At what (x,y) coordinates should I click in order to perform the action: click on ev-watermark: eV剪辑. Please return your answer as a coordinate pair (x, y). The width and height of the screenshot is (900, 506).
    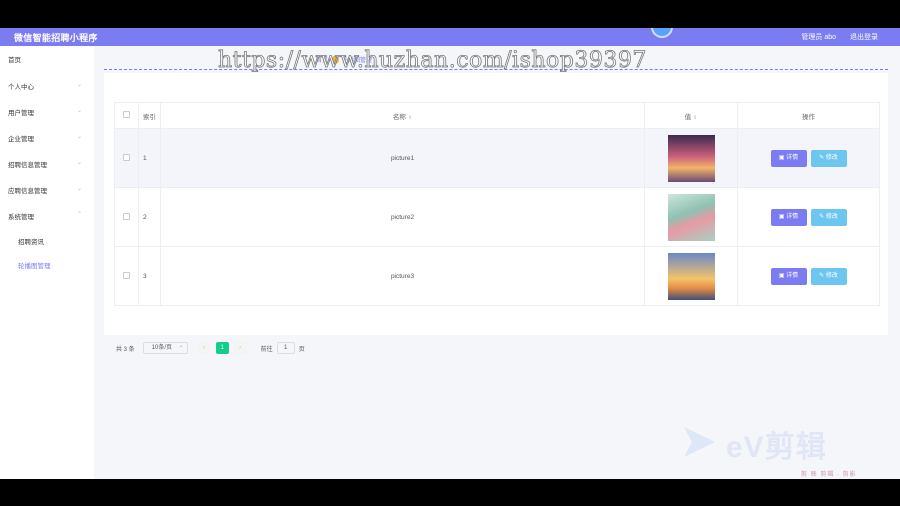
    Looking at the image, I should click on (776, 447).